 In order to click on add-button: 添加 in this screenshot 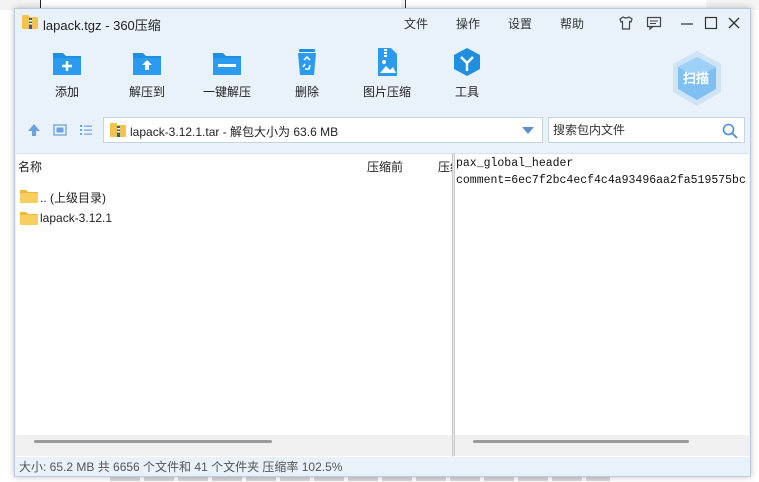, I will do `click(67, 73)`.